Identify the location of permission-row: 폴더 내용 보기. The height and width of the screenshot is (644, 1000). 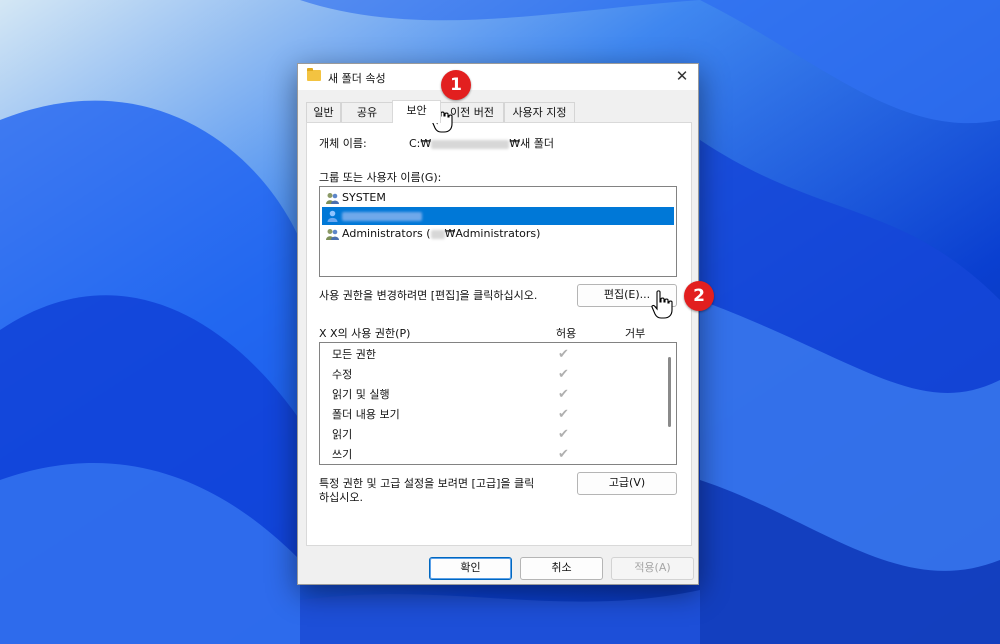
(366, 415).